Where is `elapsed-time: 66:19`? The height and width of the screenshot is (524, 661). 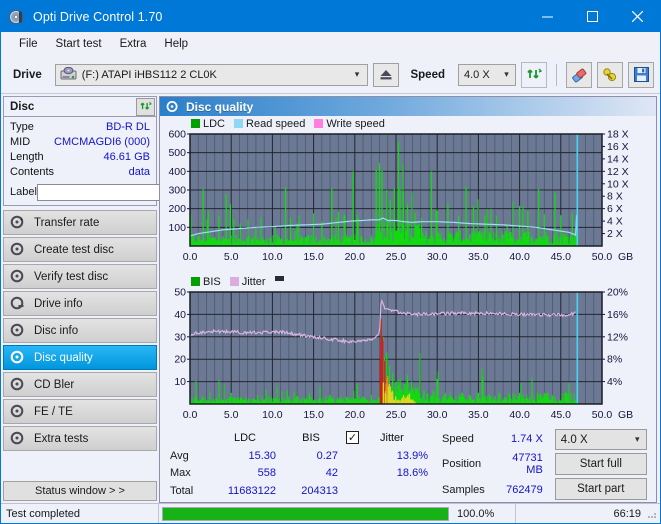 elapsed-time: 66:19 is located at coordinates (627, 513).